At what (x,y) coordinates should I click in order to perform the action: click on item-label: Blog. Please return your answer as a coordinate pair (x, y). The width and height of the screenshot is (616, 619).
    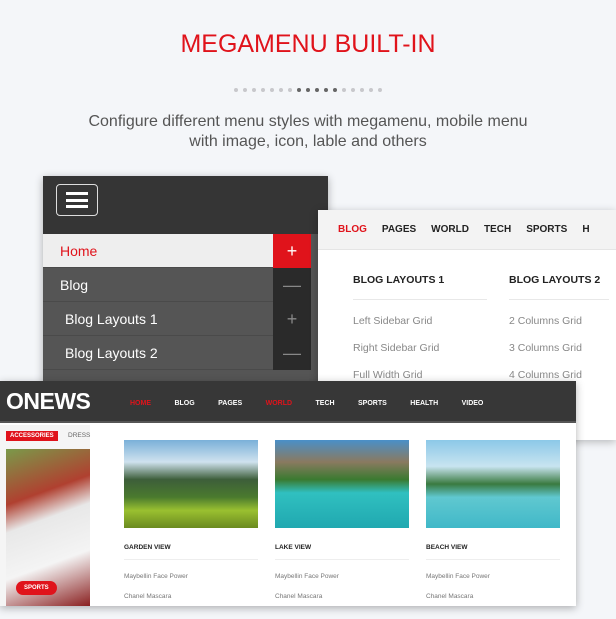
    Looking at the image, I should click on (74, 285).